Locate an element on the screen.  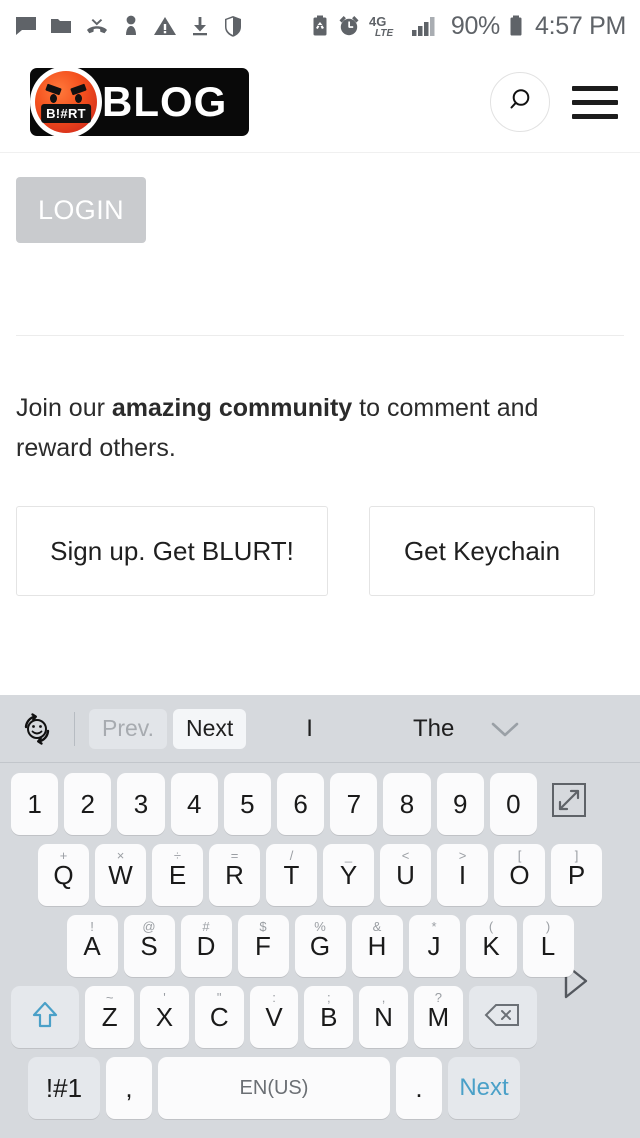
key-i: > I is located at coordinates (462, 875).